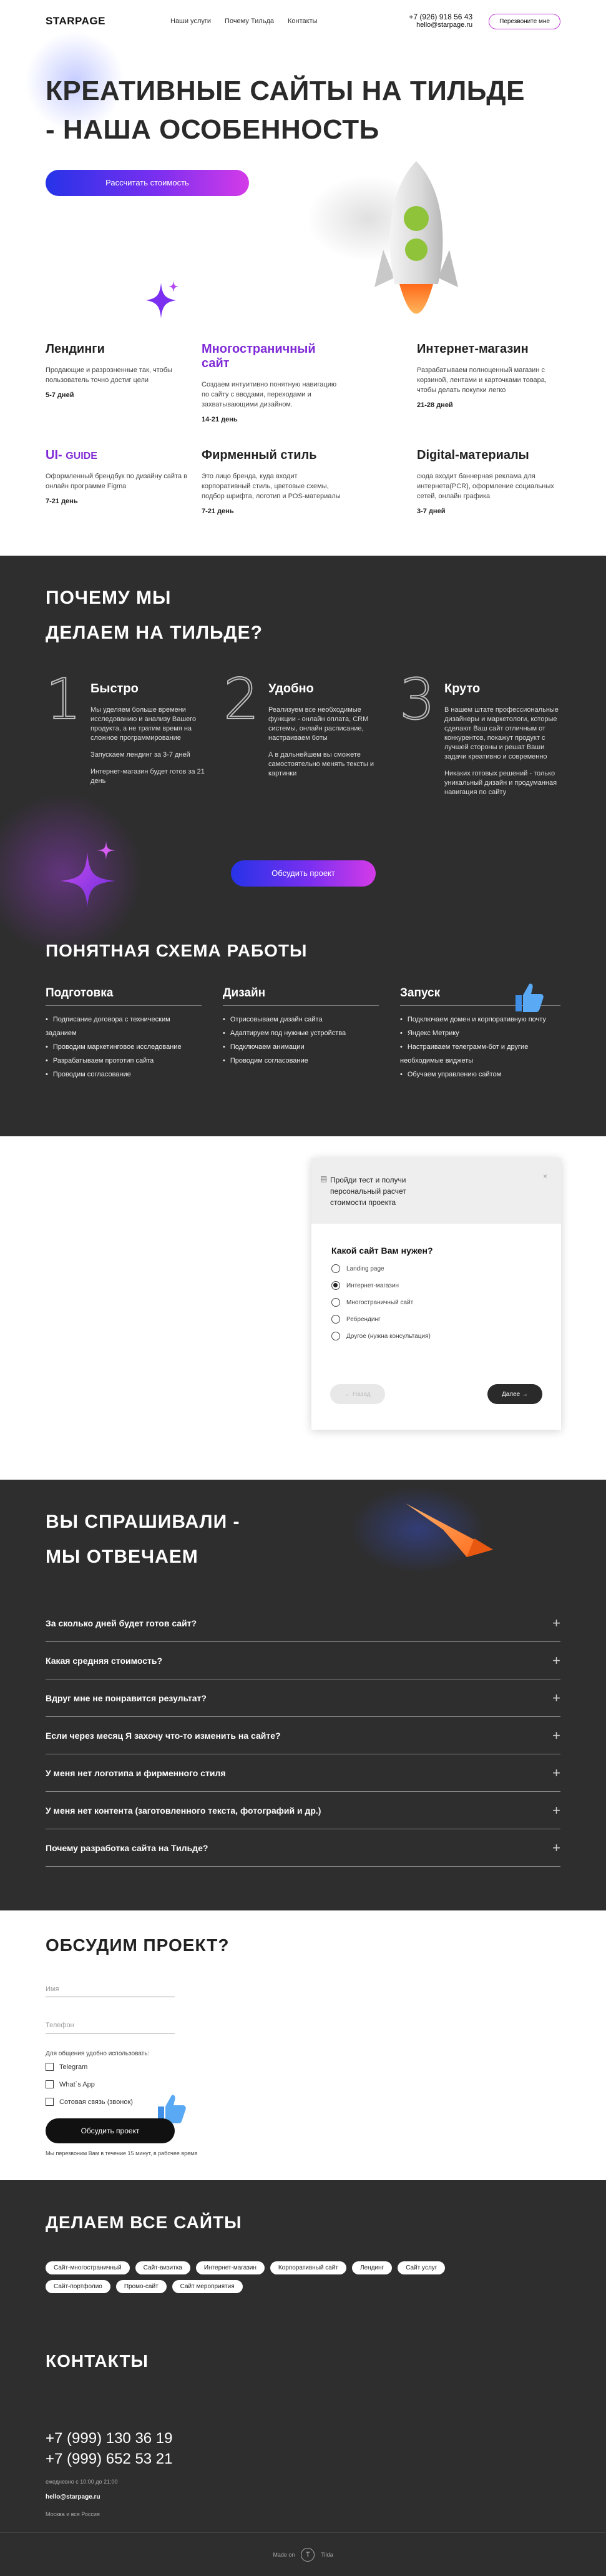 The width and height of the screenshot is (606, 2576). What do you see at coordinates (162, 2267) in the screenshot?
I see `tag: Сайт-визитка` at bounding box center [162, 2267].